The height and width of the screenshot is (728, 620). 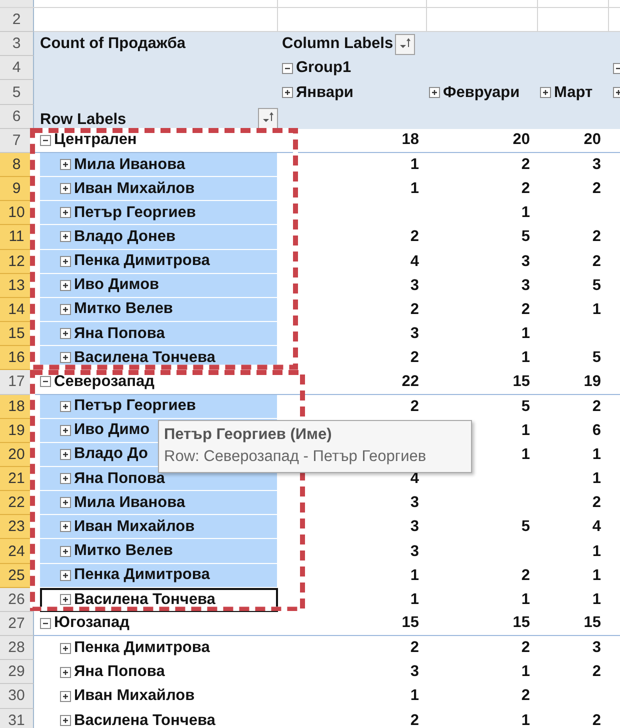 What do you see at coordinates (573, 93) in the screenshot?
I see `month-header: Март` at bounding box center [573, 93].